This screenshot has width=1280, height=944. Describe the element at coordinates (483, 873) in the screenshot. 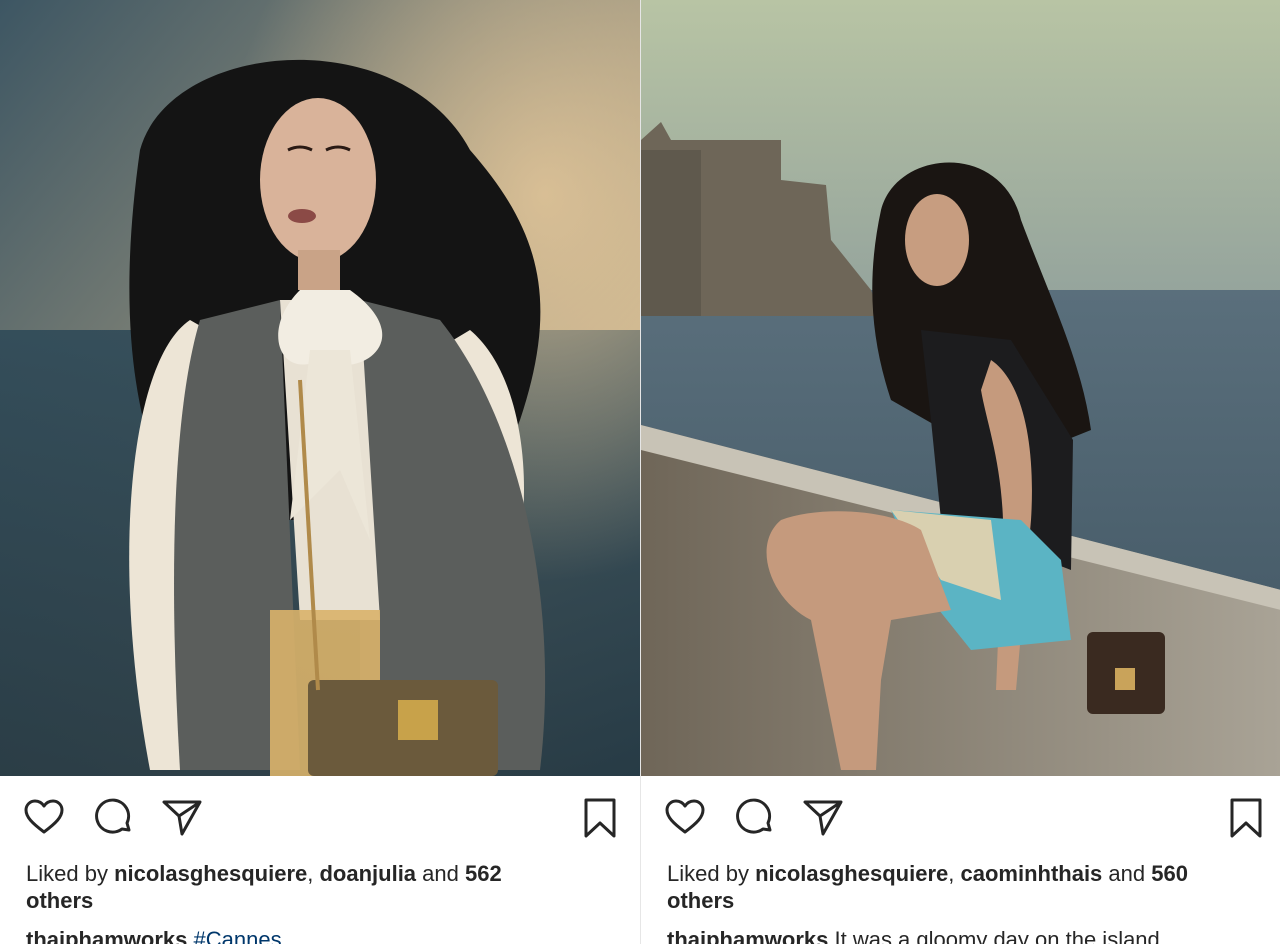

I see `likes-count: 562` at that location.